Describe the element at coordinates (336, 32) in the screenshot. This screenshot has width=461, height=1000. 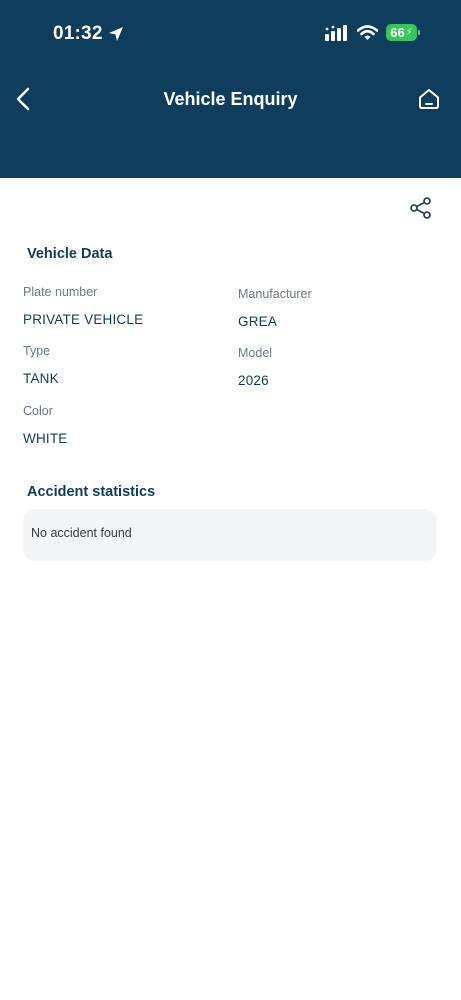
I see `signal-icon` at that location.